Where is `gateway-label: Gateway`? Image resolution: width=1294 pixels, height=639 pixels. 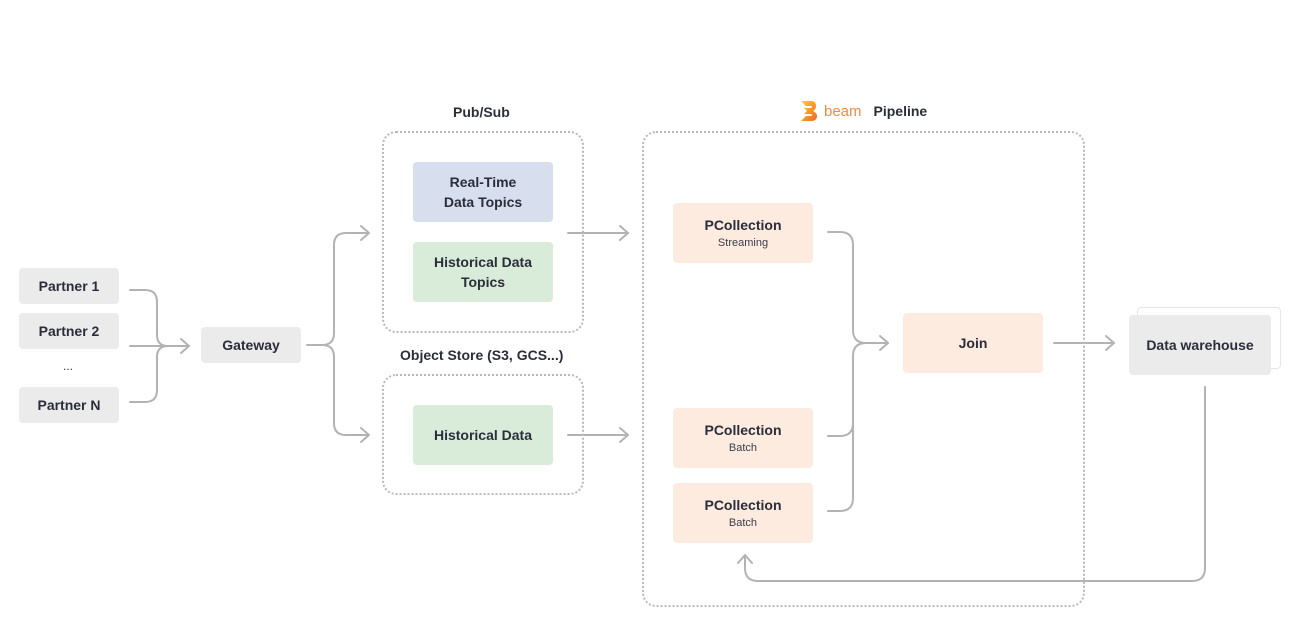
gateway-label: Gateway is located at coordinates (251, 345).